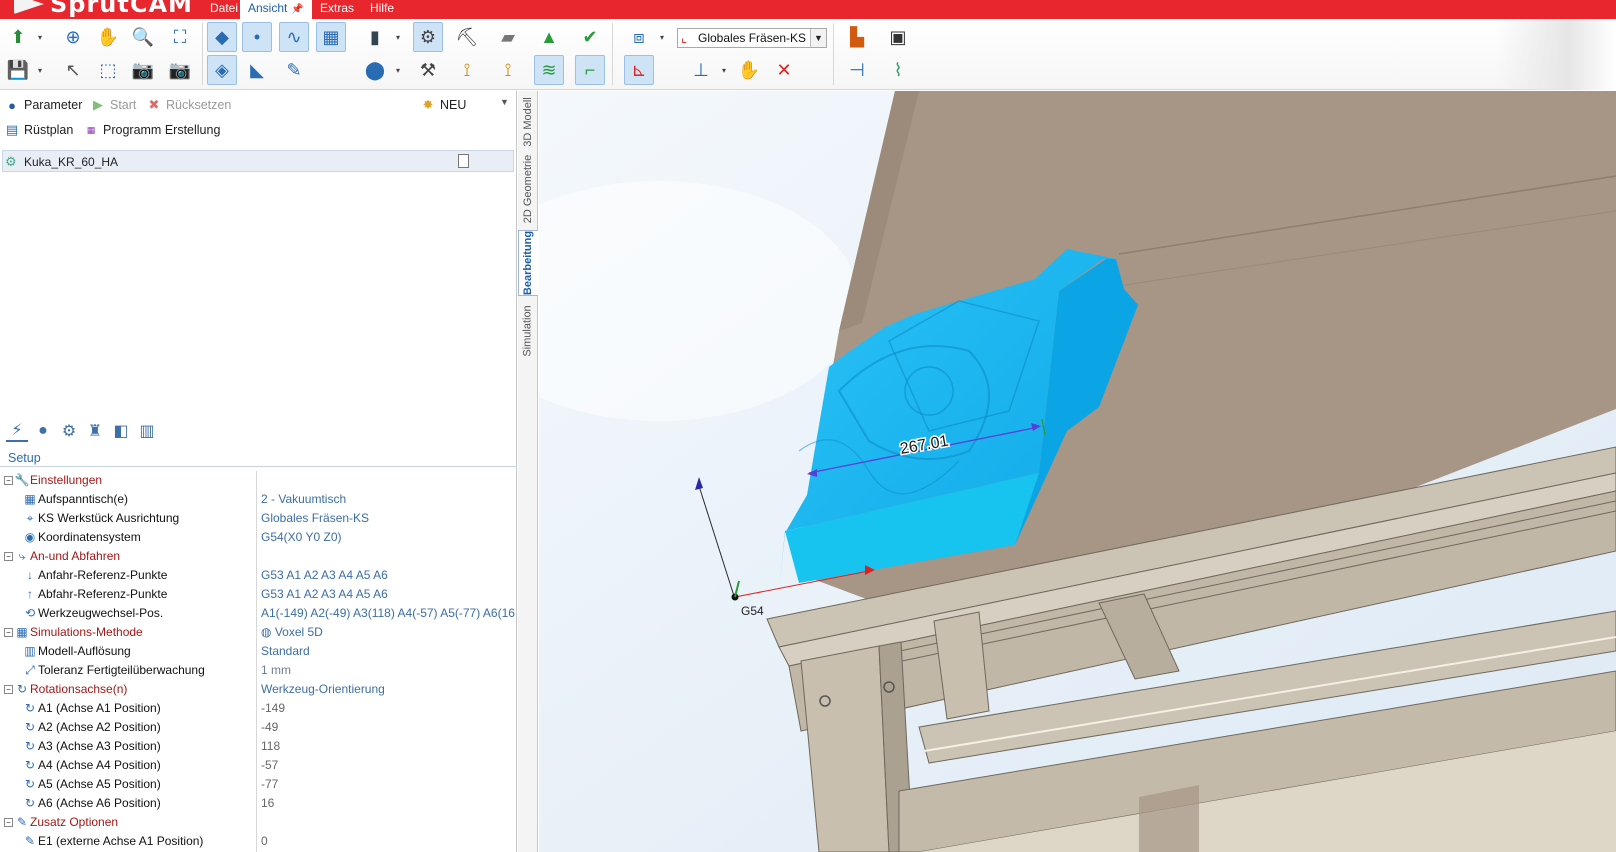 The height and width of the screenshot is (852, 1616). Describe the element at coordinates (400, 71) in the screenshot. I see `shape-stock-dropdown-icon: ▾` at that location.